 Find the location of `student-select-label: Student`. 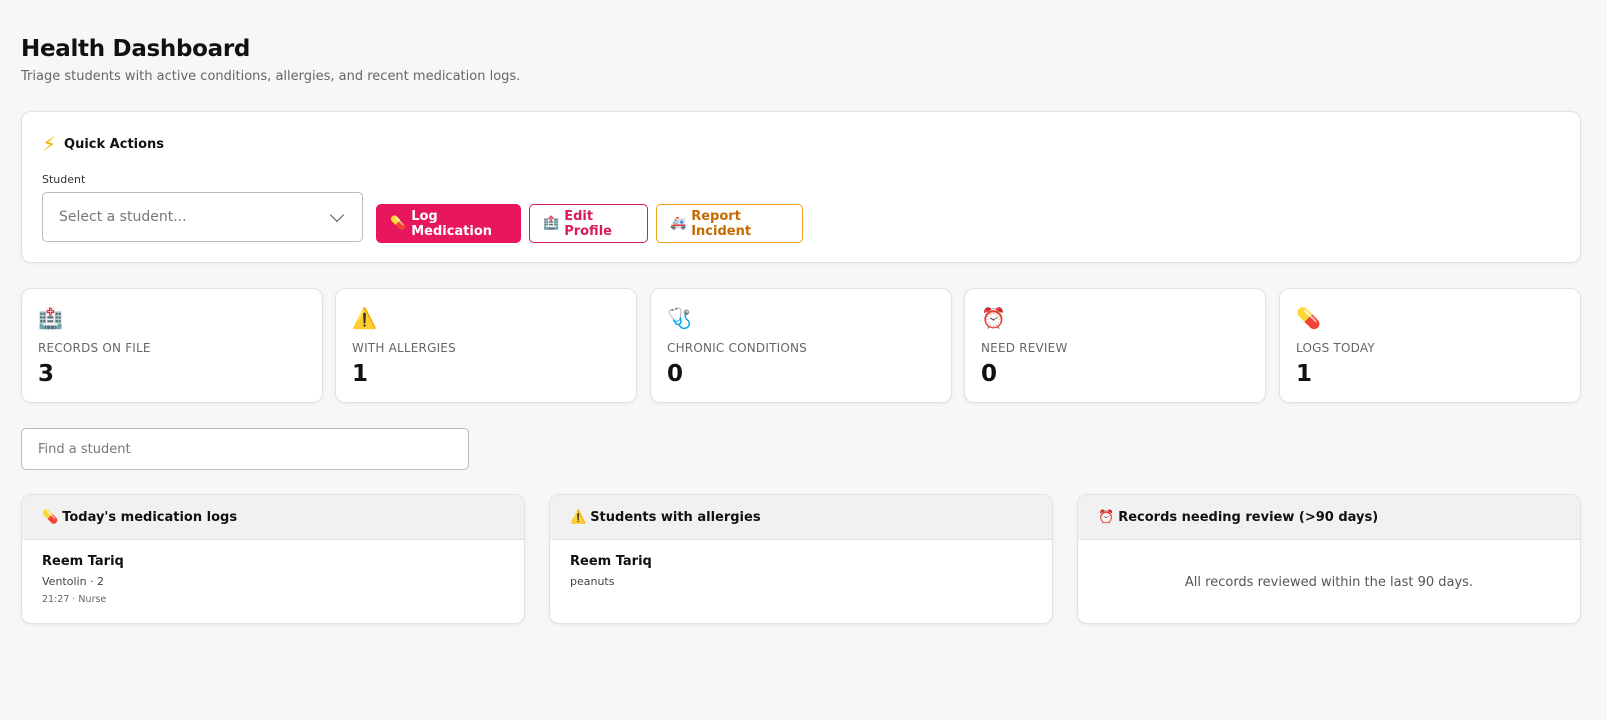

student-select-label: Student is located at coordinates (64, 179).